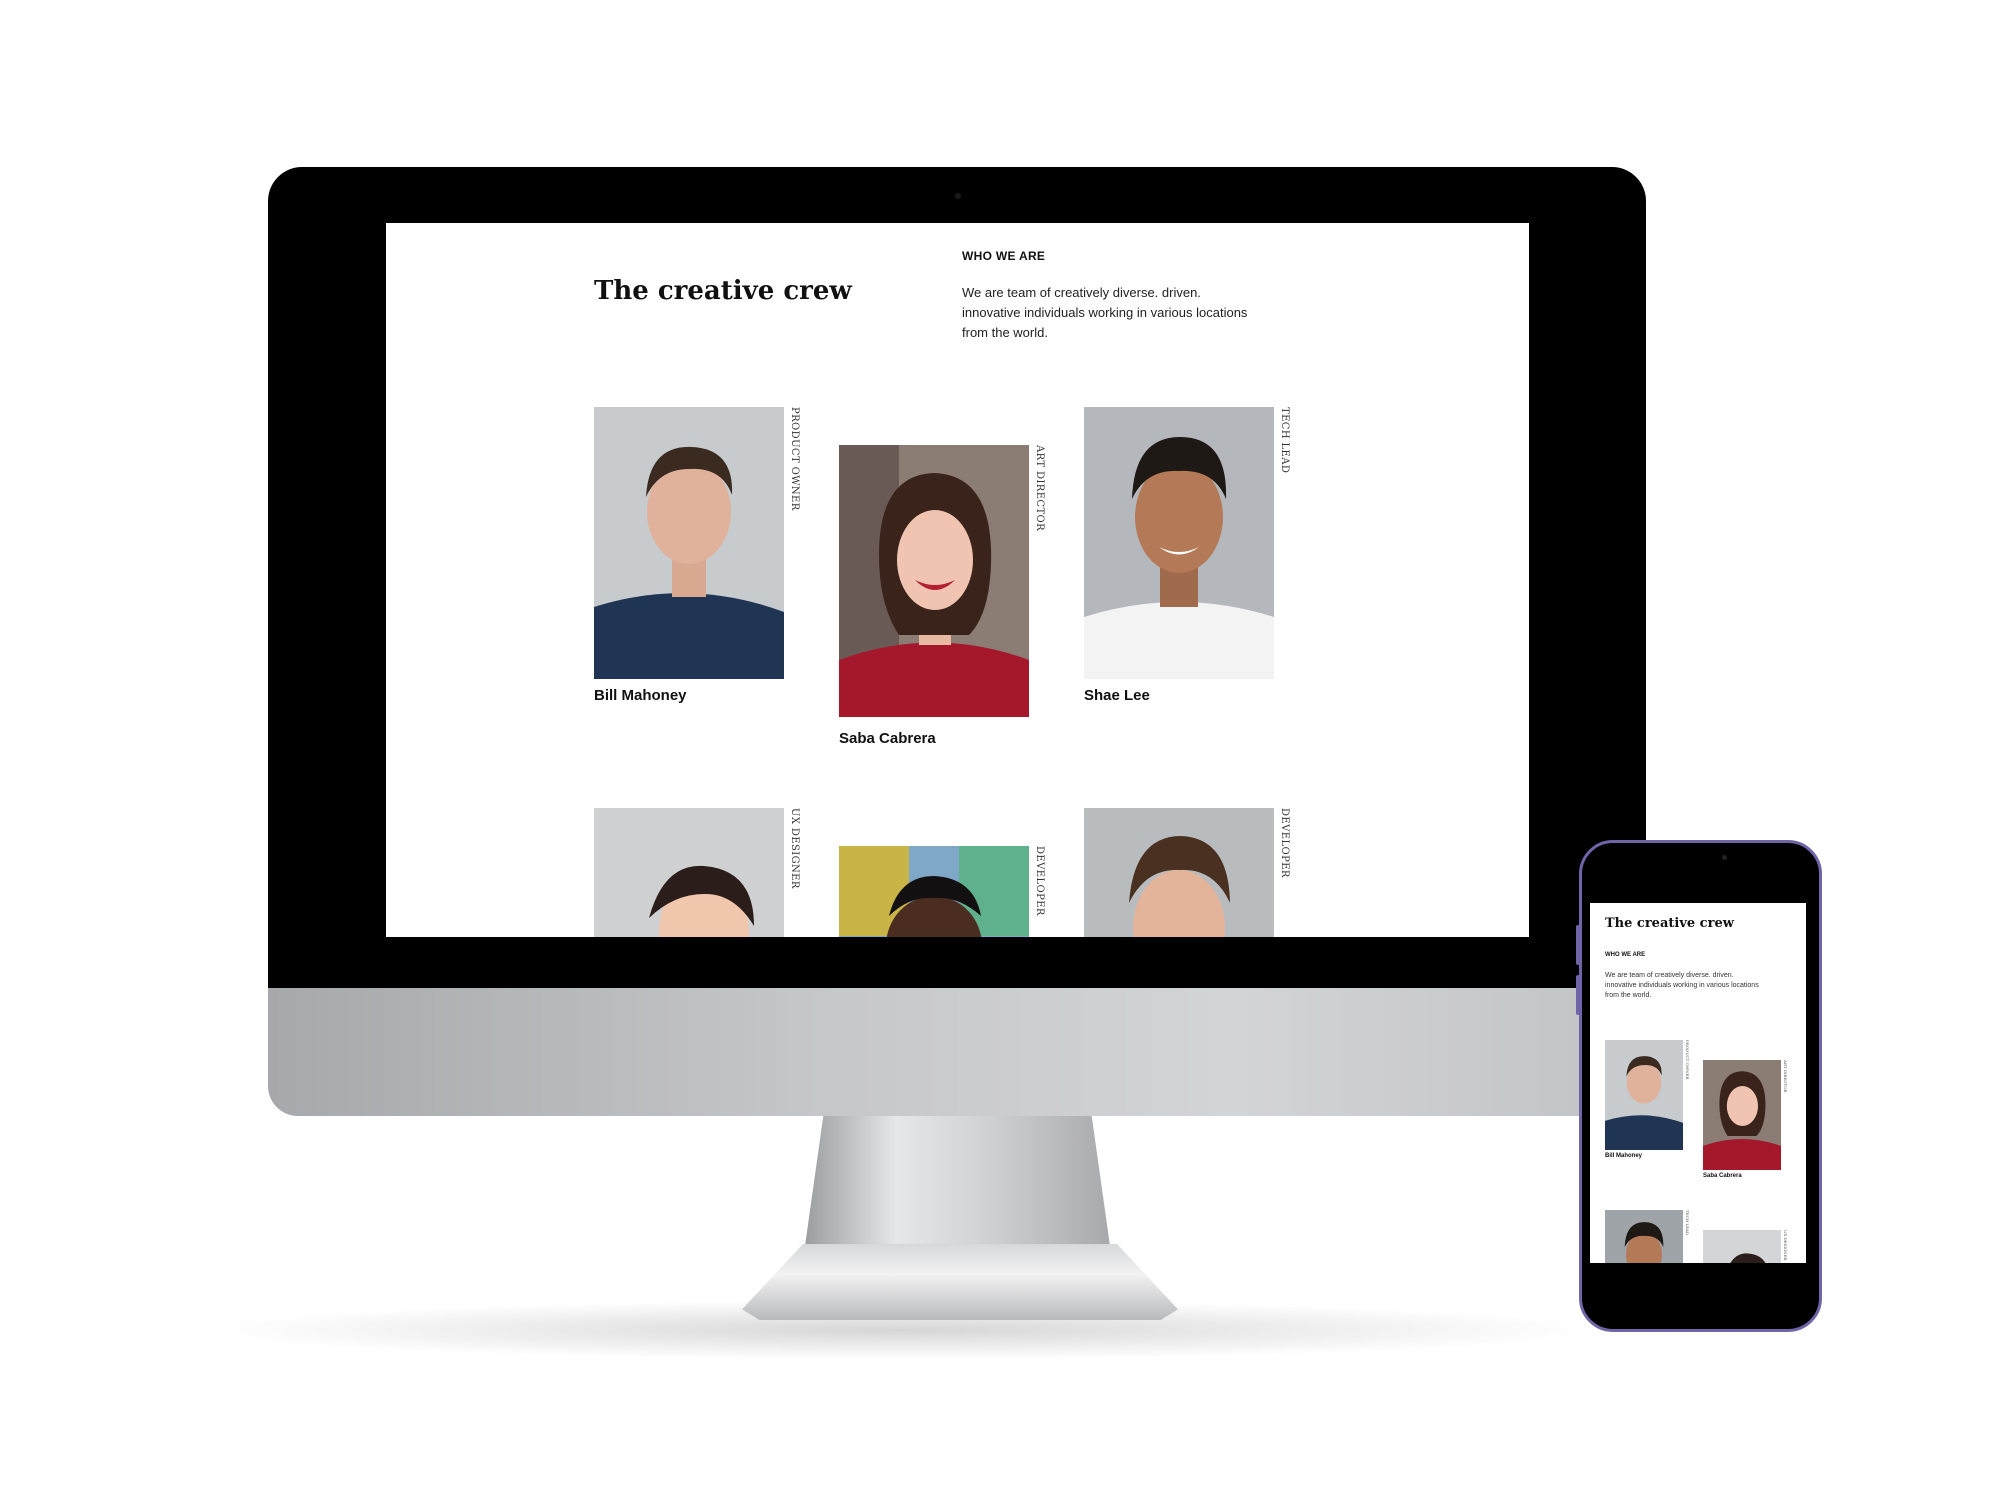  Describe the element at coordinates (957, 1181) in the screenshot. I see `monitor-stand-neck` at that location.